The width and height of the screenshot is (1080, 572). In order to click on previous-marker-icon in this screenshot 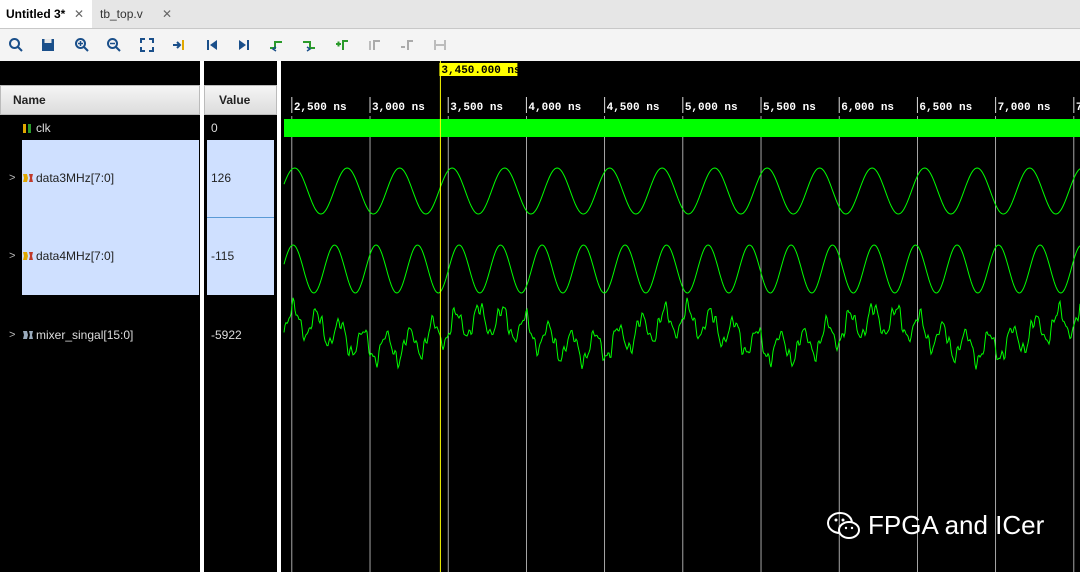, I will do `click(375, 45)`.